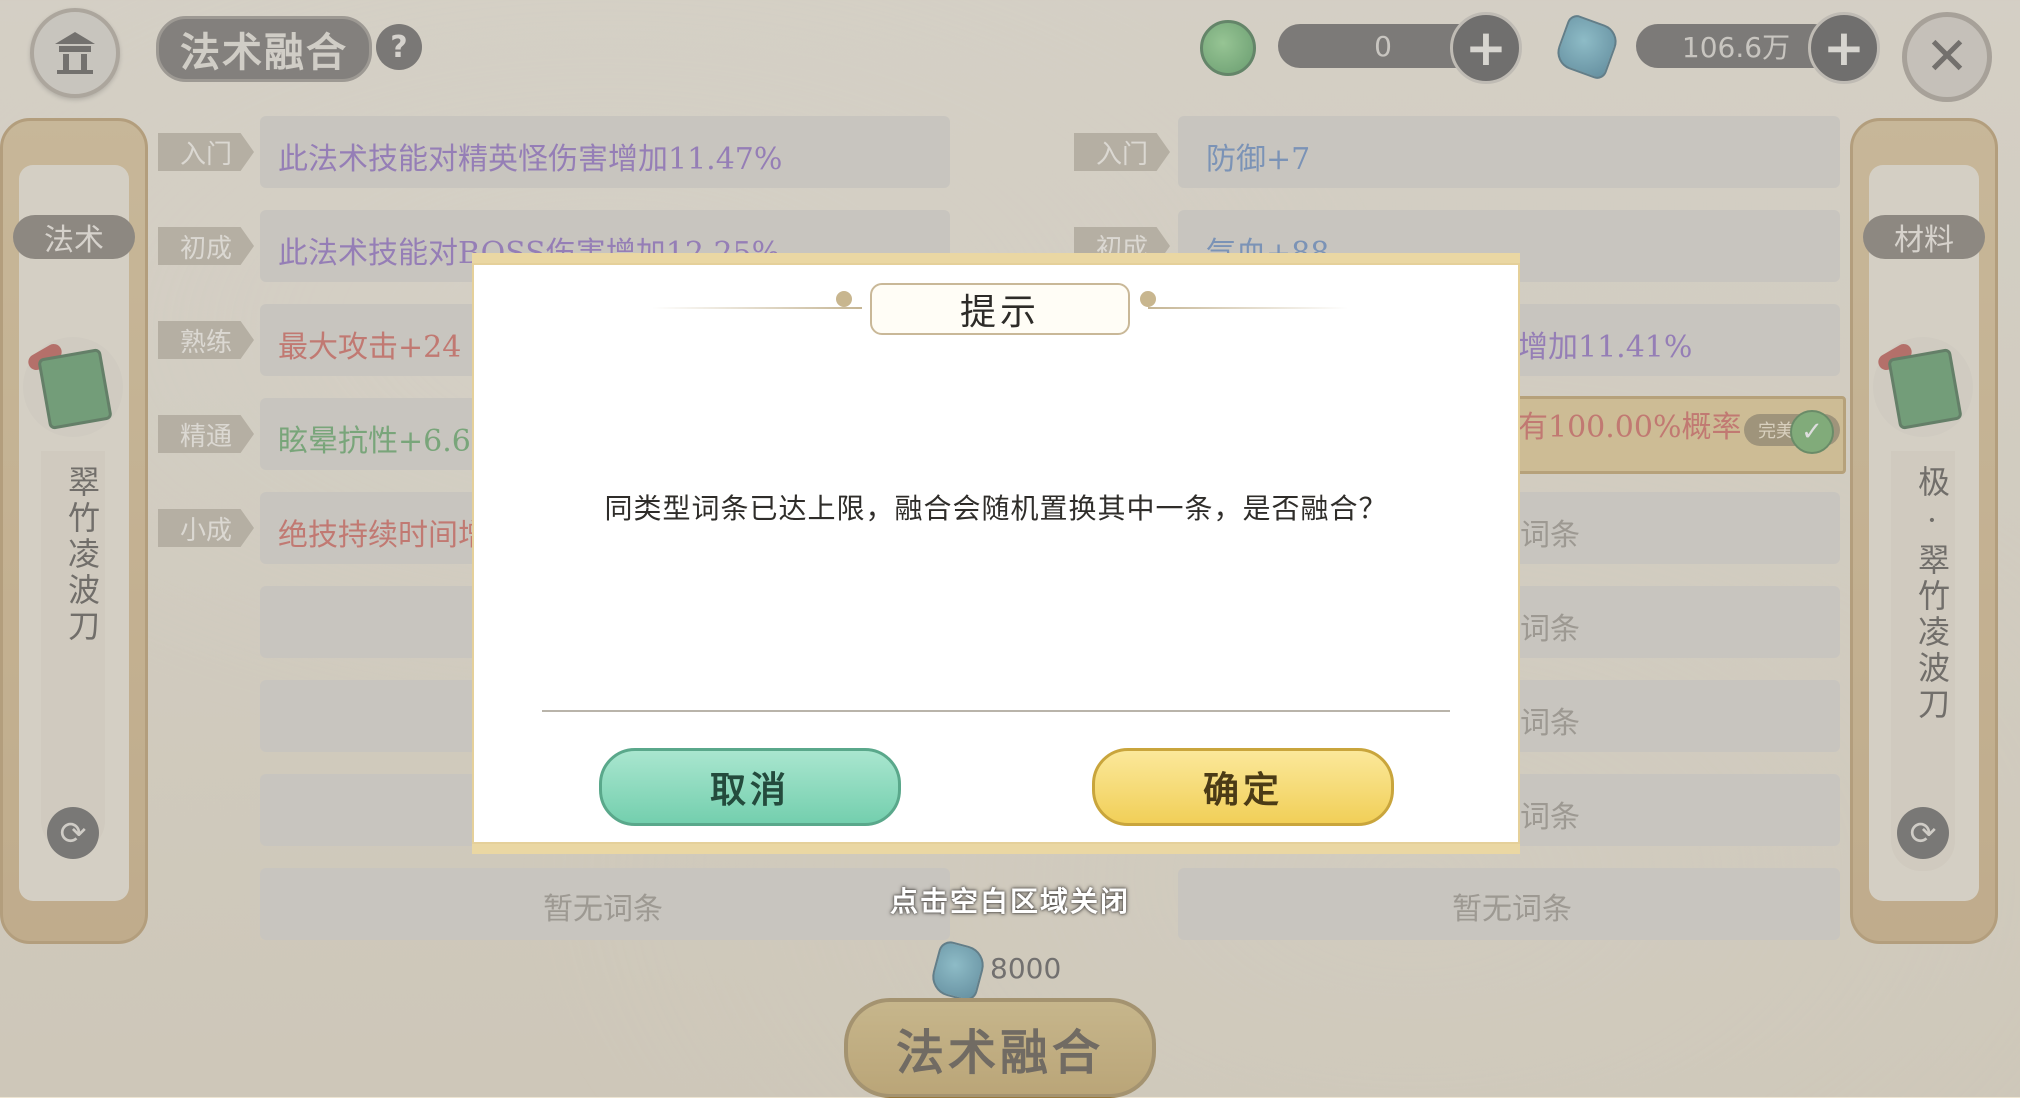 This screenshot has height=1098, width=2020. Describe the element at coordinates (757, 308) in the screenshot. I see `title-divider-left` at that location.